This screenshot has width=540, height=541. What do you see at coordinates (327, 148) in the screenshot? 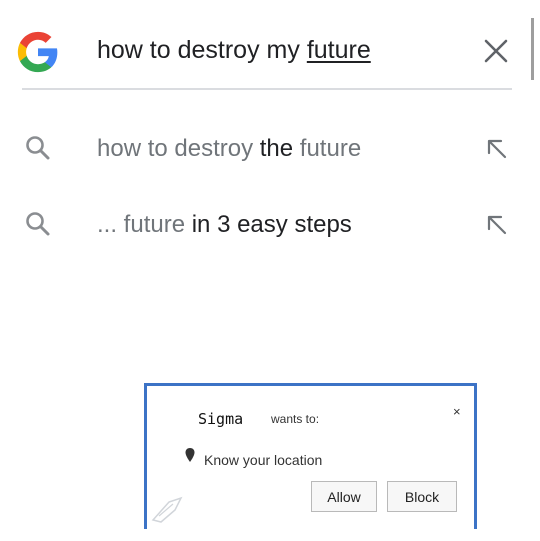
I see `suggestion-text-part: future` at bounding box center [327, 148].